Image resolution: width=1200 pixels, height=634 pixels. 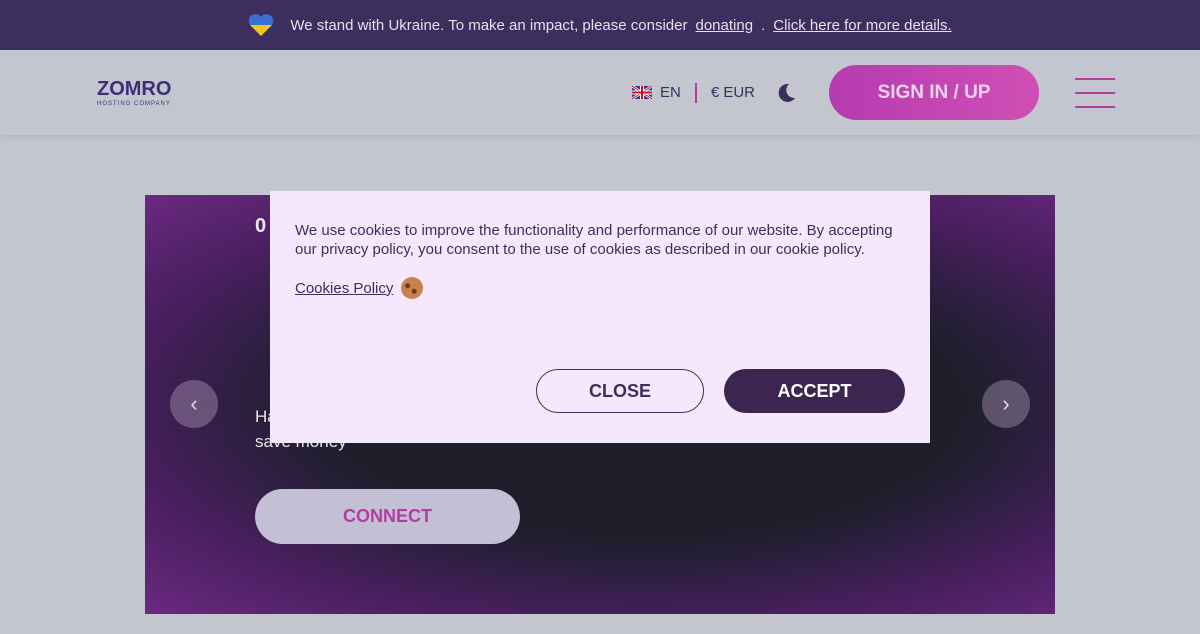 I want to click on logo-subtitle: HOSTING COMPANY, so click(x=134, y=104).